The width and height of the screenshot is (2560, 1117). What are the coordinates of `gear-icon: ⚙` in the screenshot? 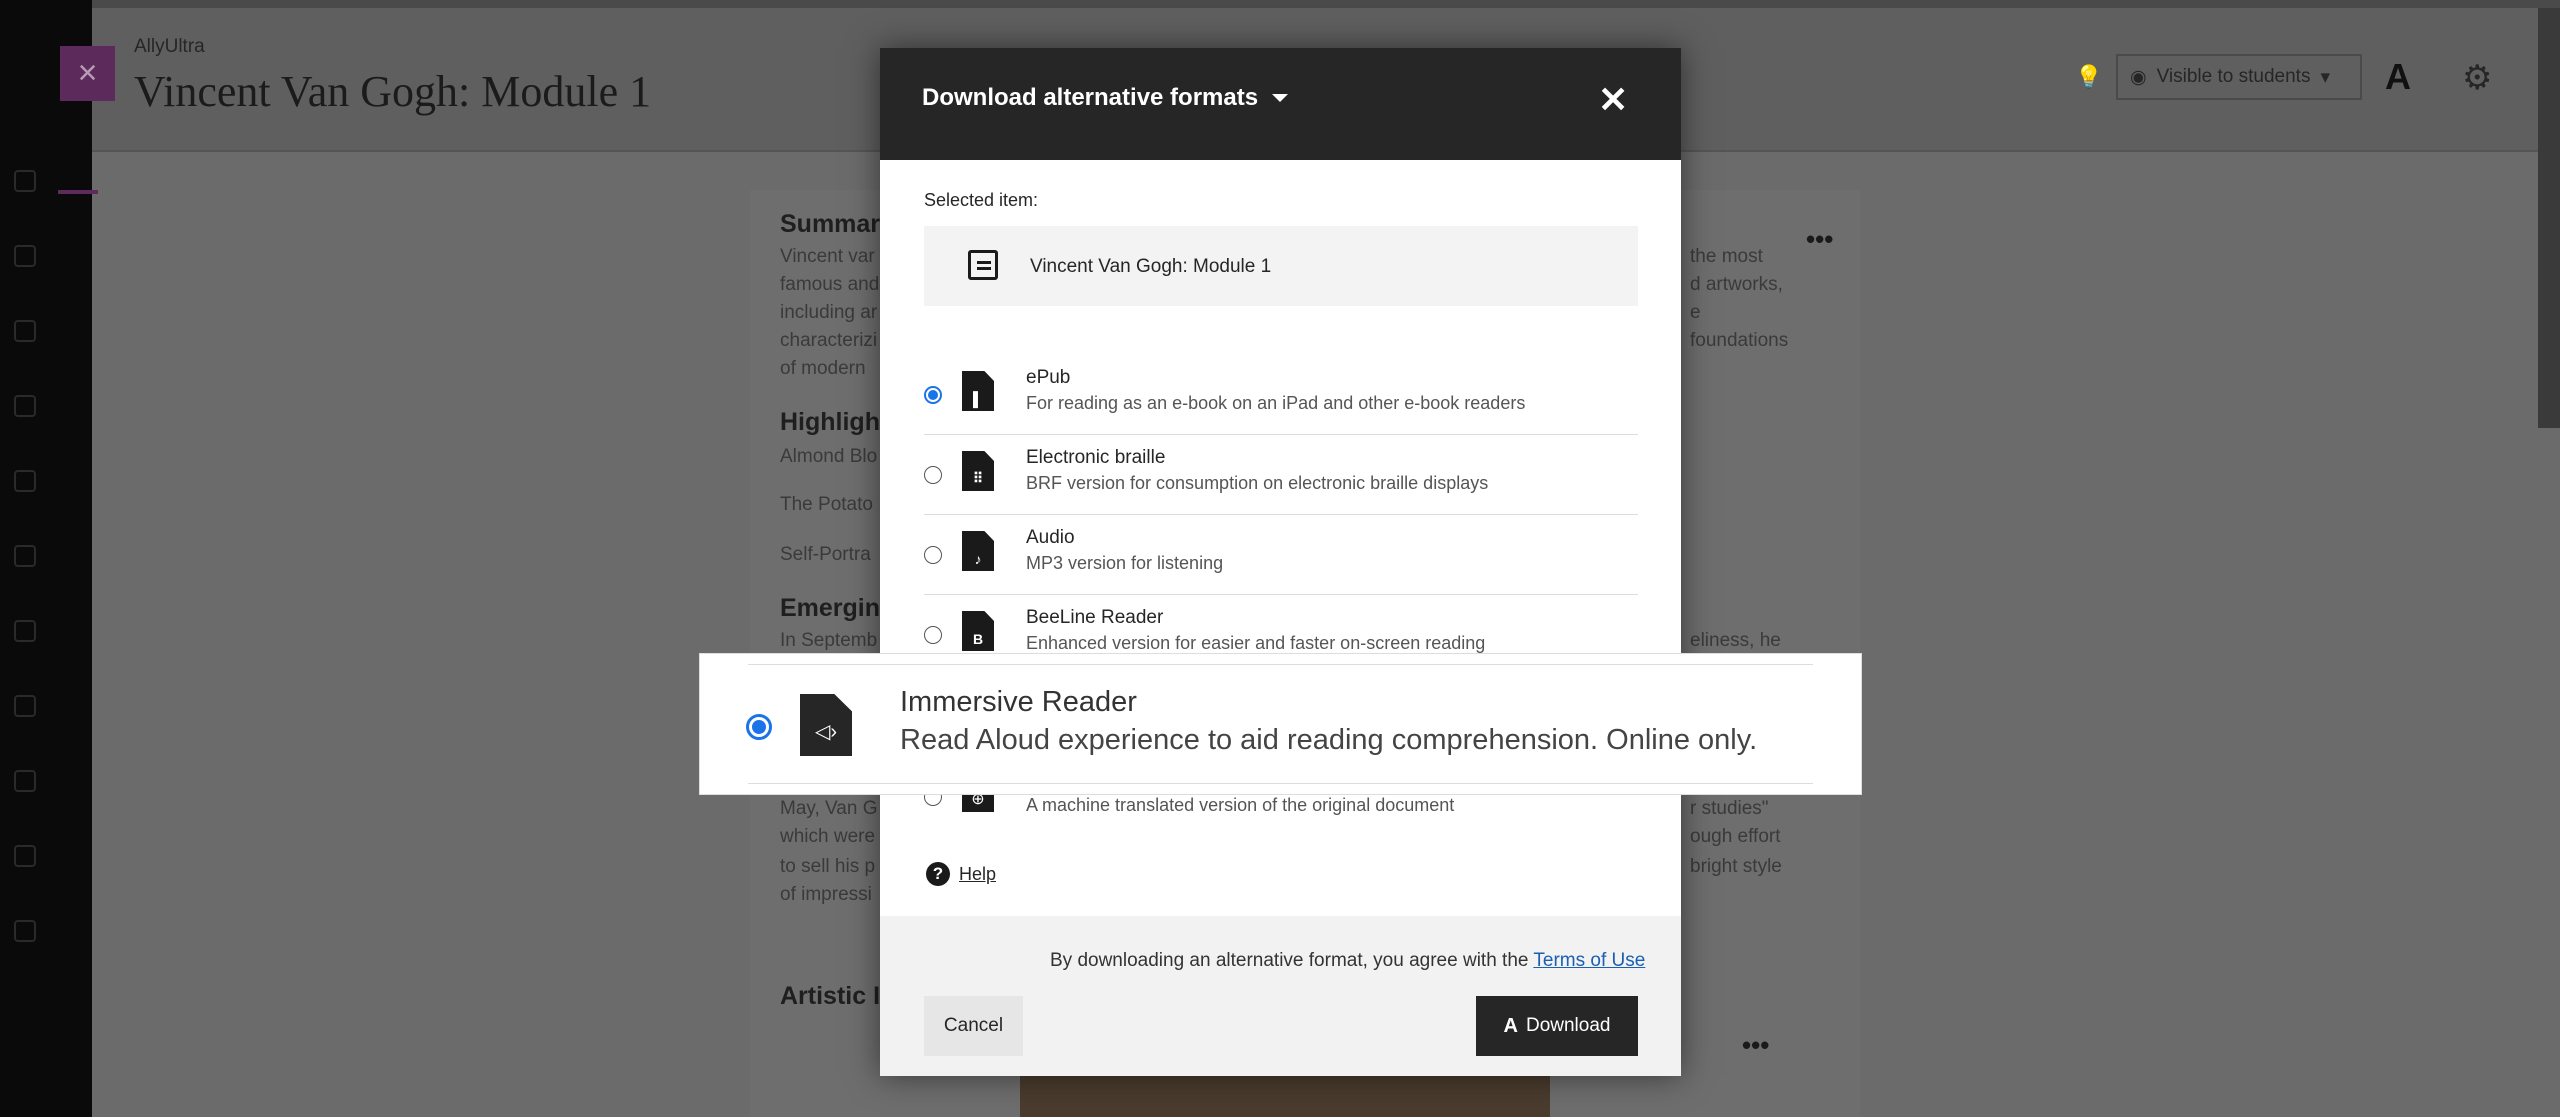 It's located at (2480, 77).